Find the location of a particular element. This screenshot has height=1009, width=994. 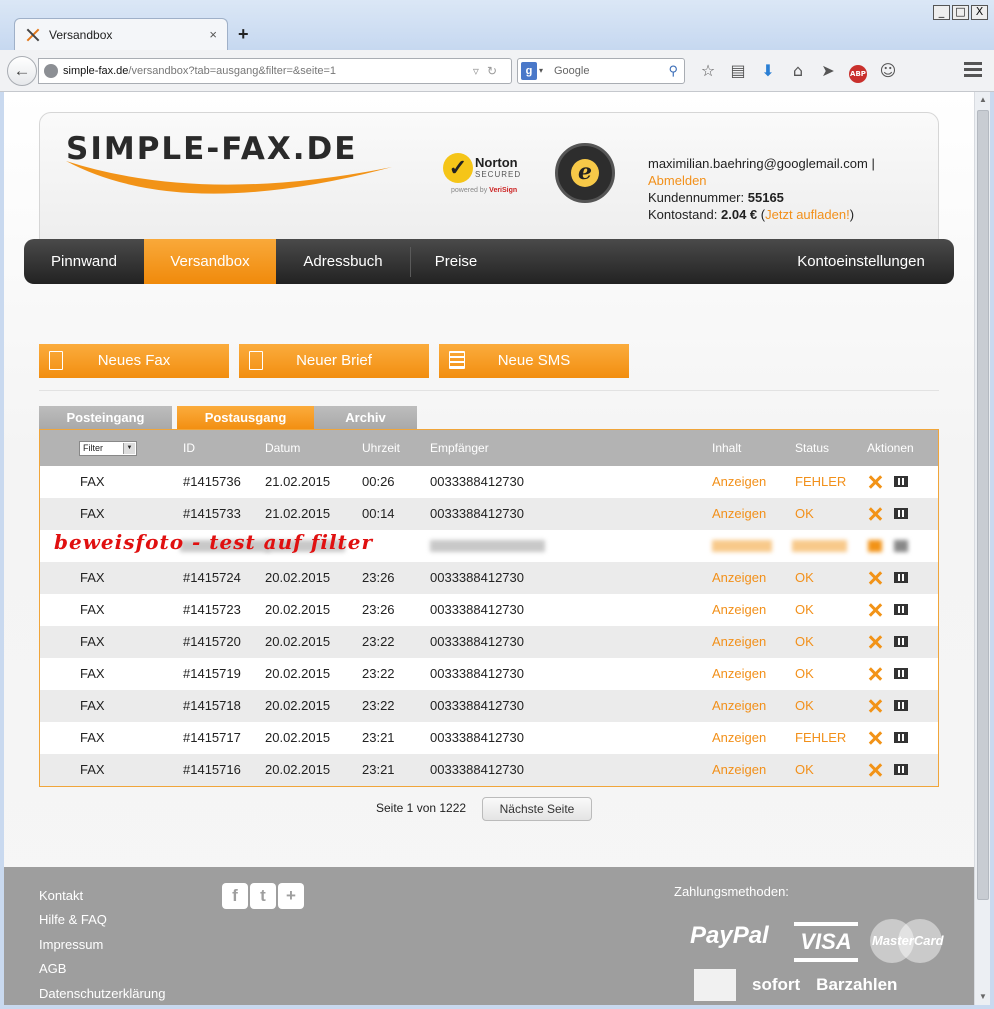

reading-list-icon: ▤ is located at coordinates (738, 71).